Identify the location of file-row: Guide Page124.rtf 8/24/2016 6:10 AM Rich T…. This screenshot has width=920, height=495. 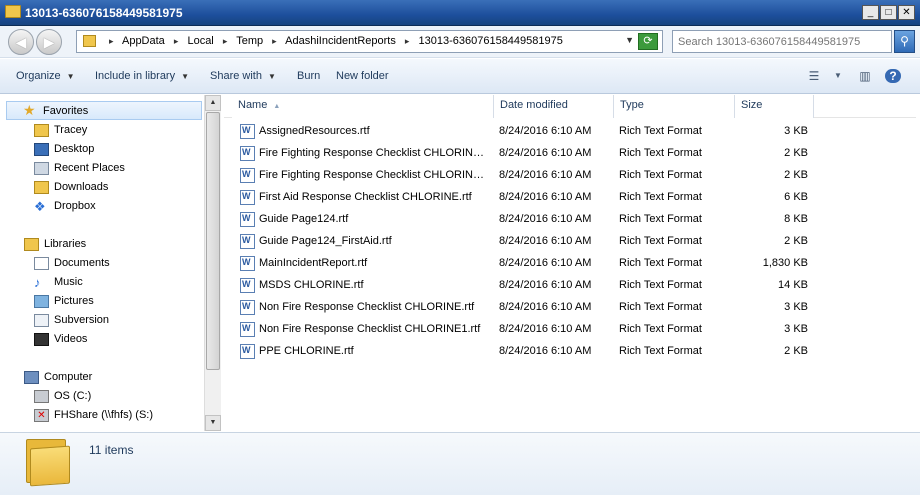
(528, 220).